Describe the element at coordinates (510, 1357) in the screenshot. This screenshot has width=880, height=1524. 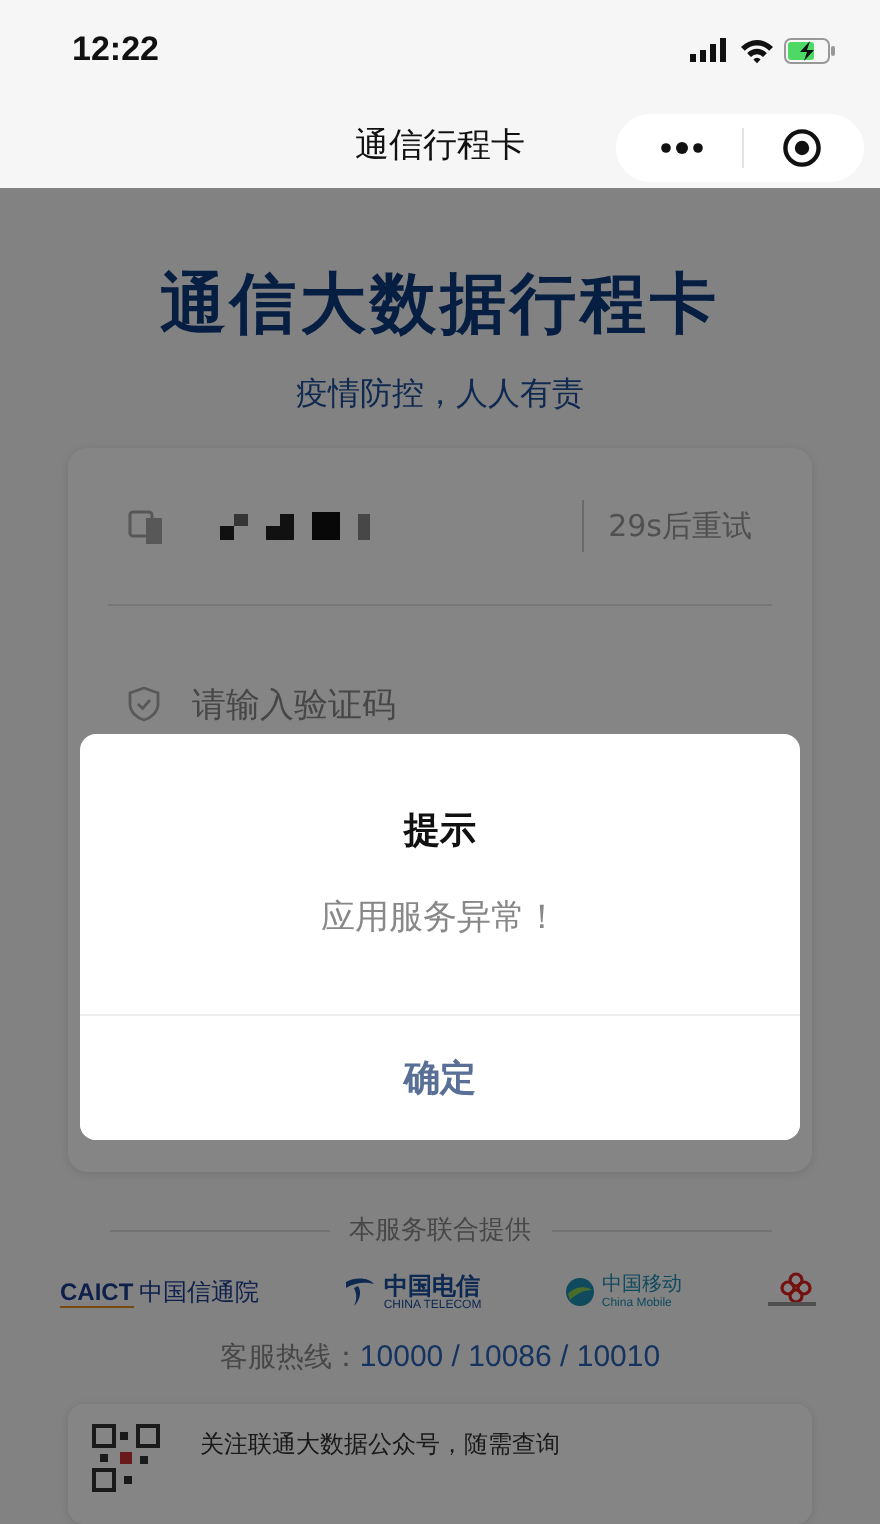
I see `hotline-numbers: 10000 / 10086 / 10010` at that location.